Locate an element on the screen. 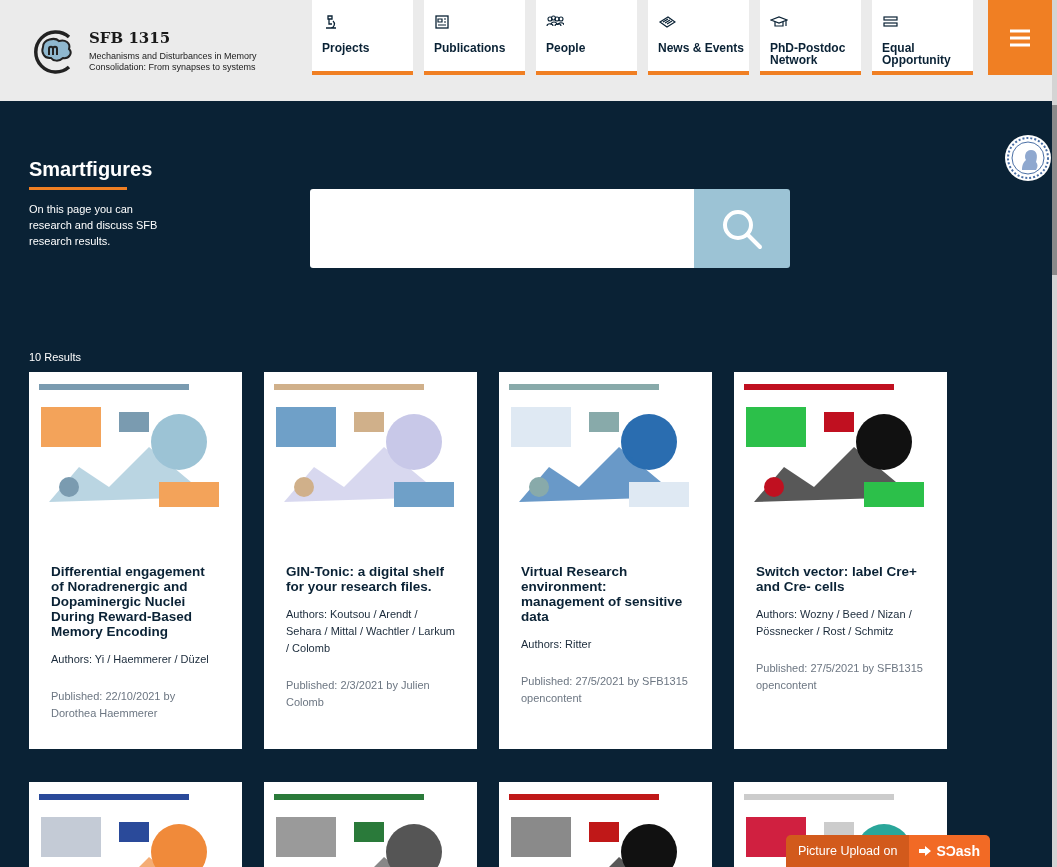  card-published: Published: 2/3/2021 by Julien Colomb is located at coordinates (358, 694).